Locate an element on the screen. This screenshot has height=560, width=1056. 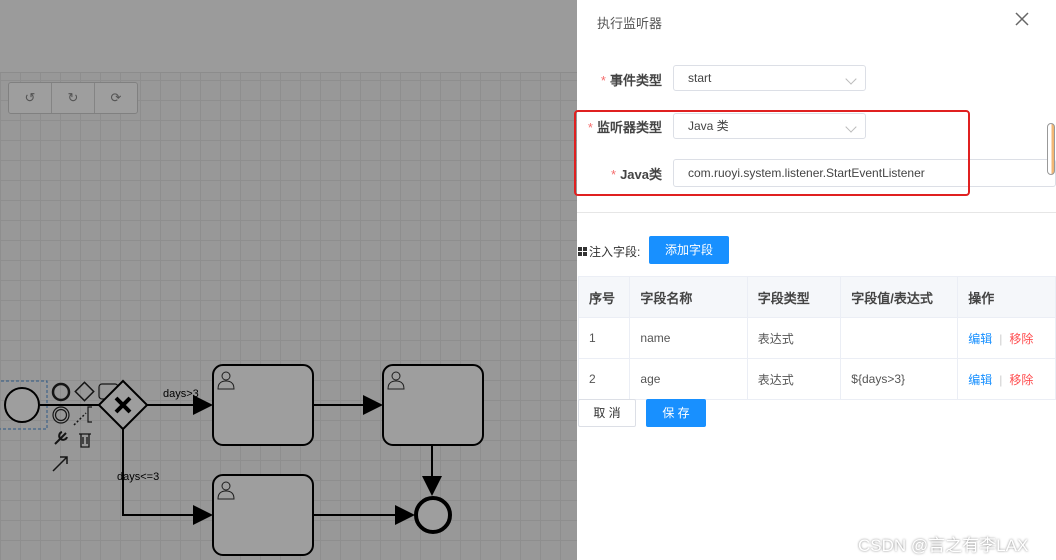
label-days-le-3: days<=3 is located at coordinates (138, 477).